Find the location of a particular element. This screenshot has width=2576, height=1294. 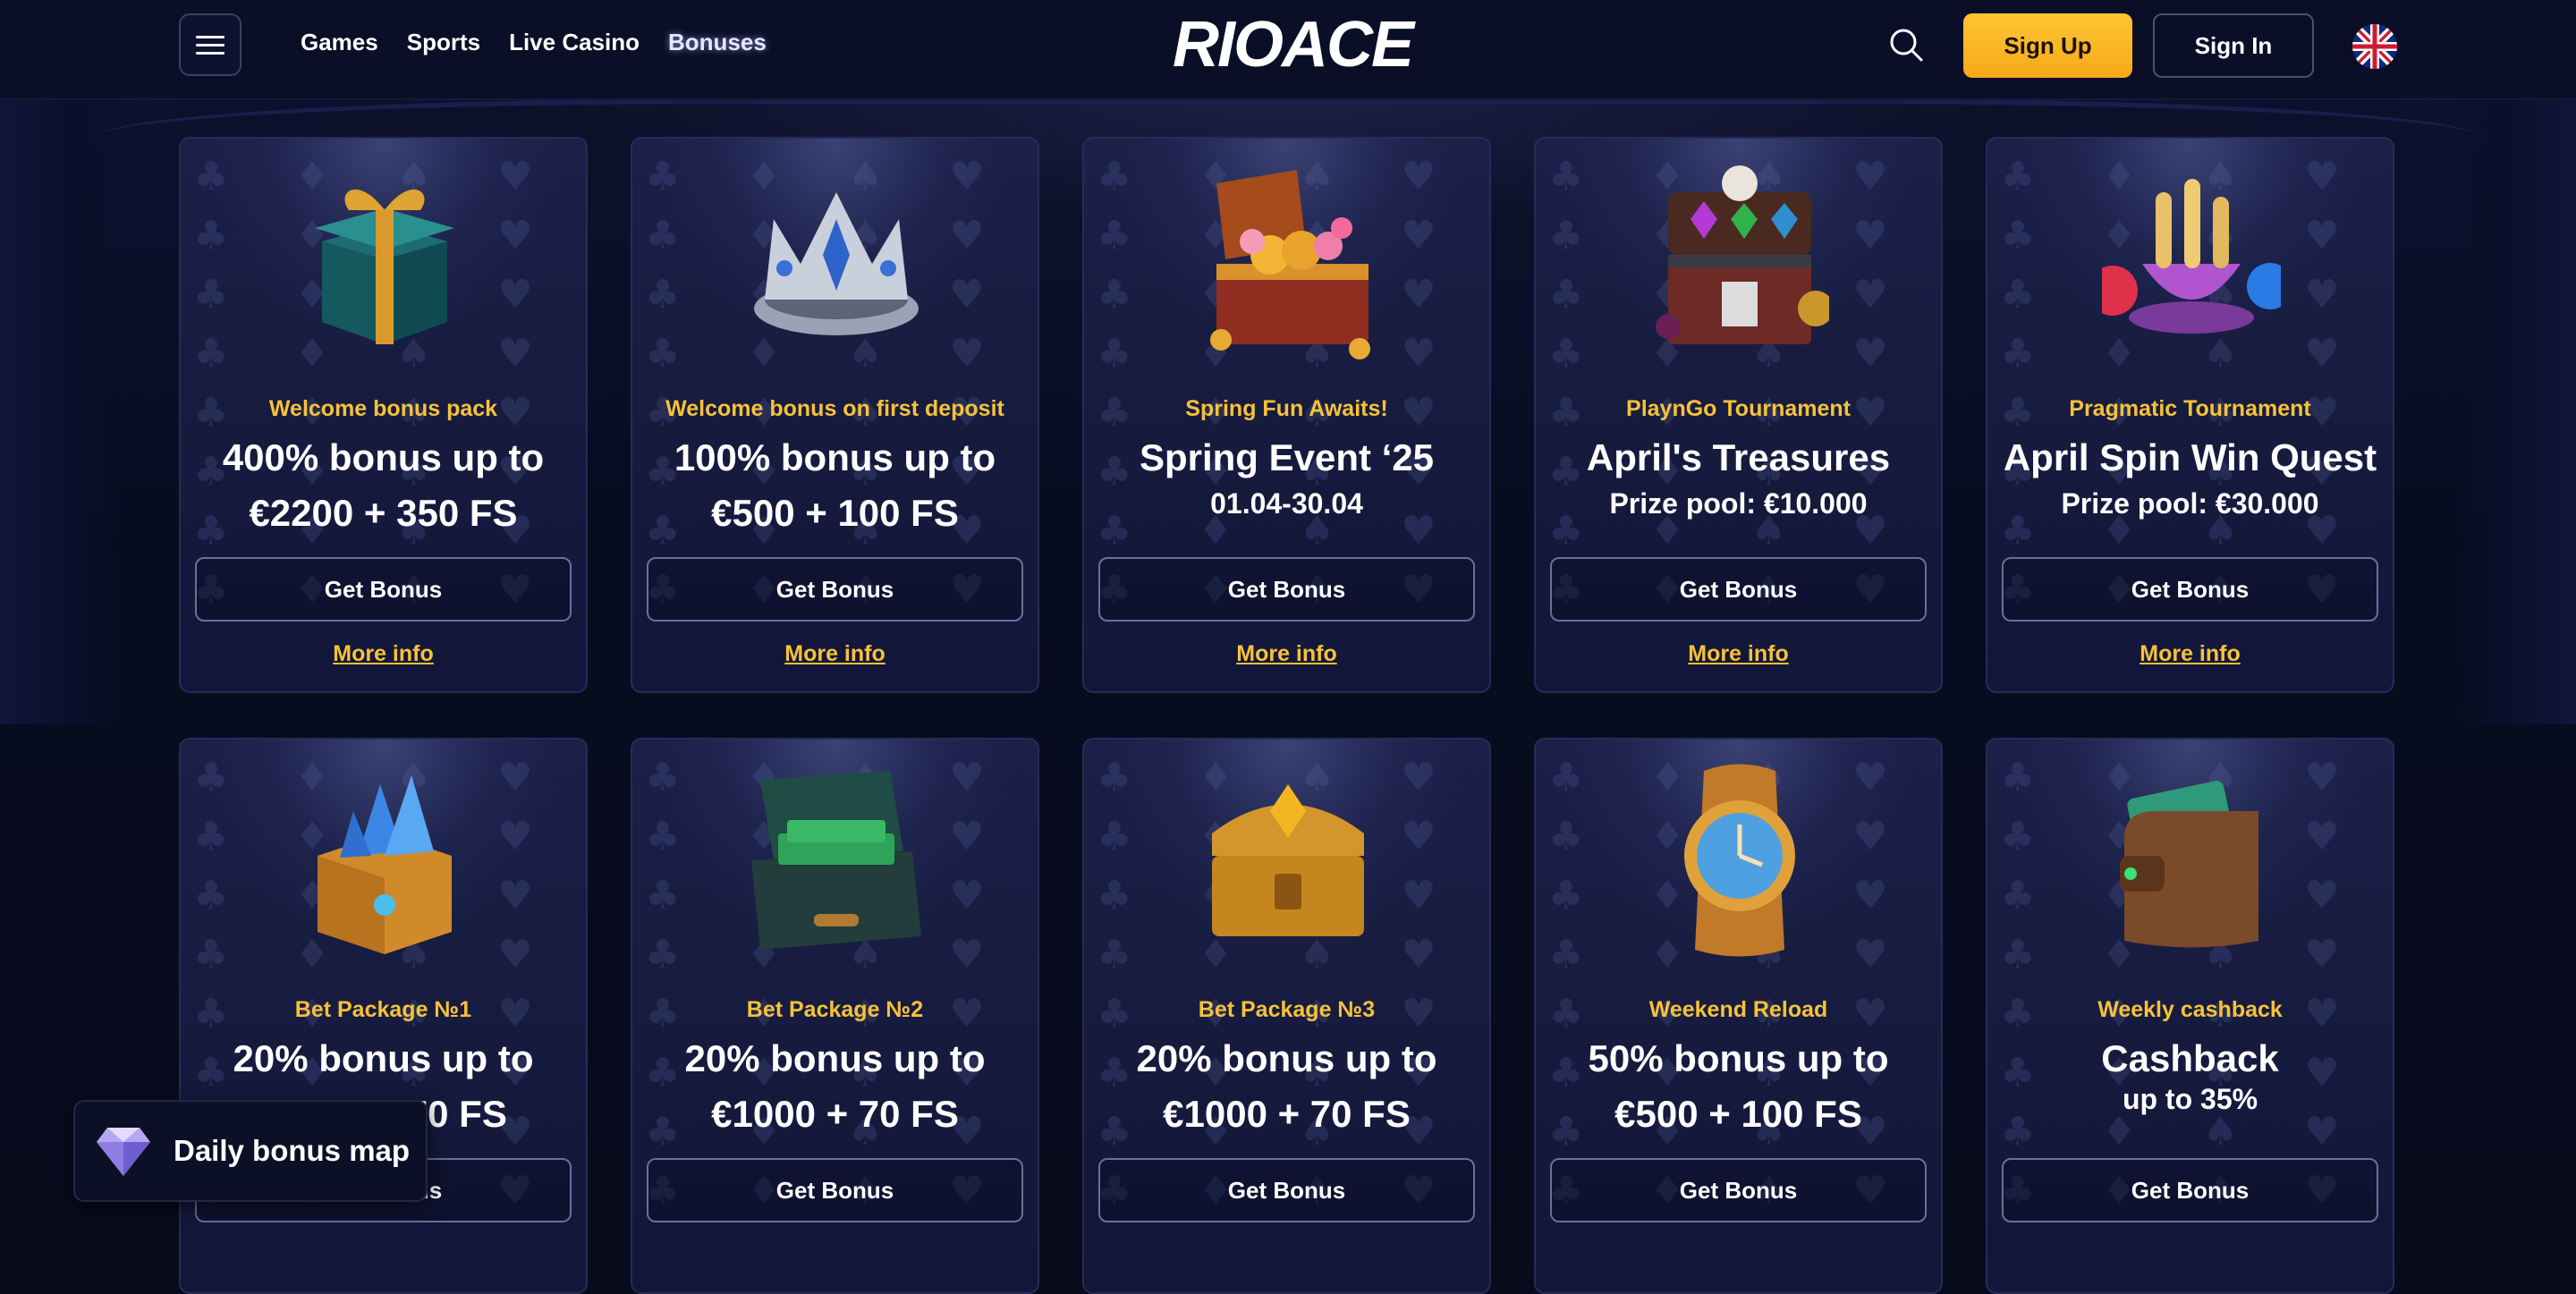

gift-box-icon is located at coordinates (384, 266).